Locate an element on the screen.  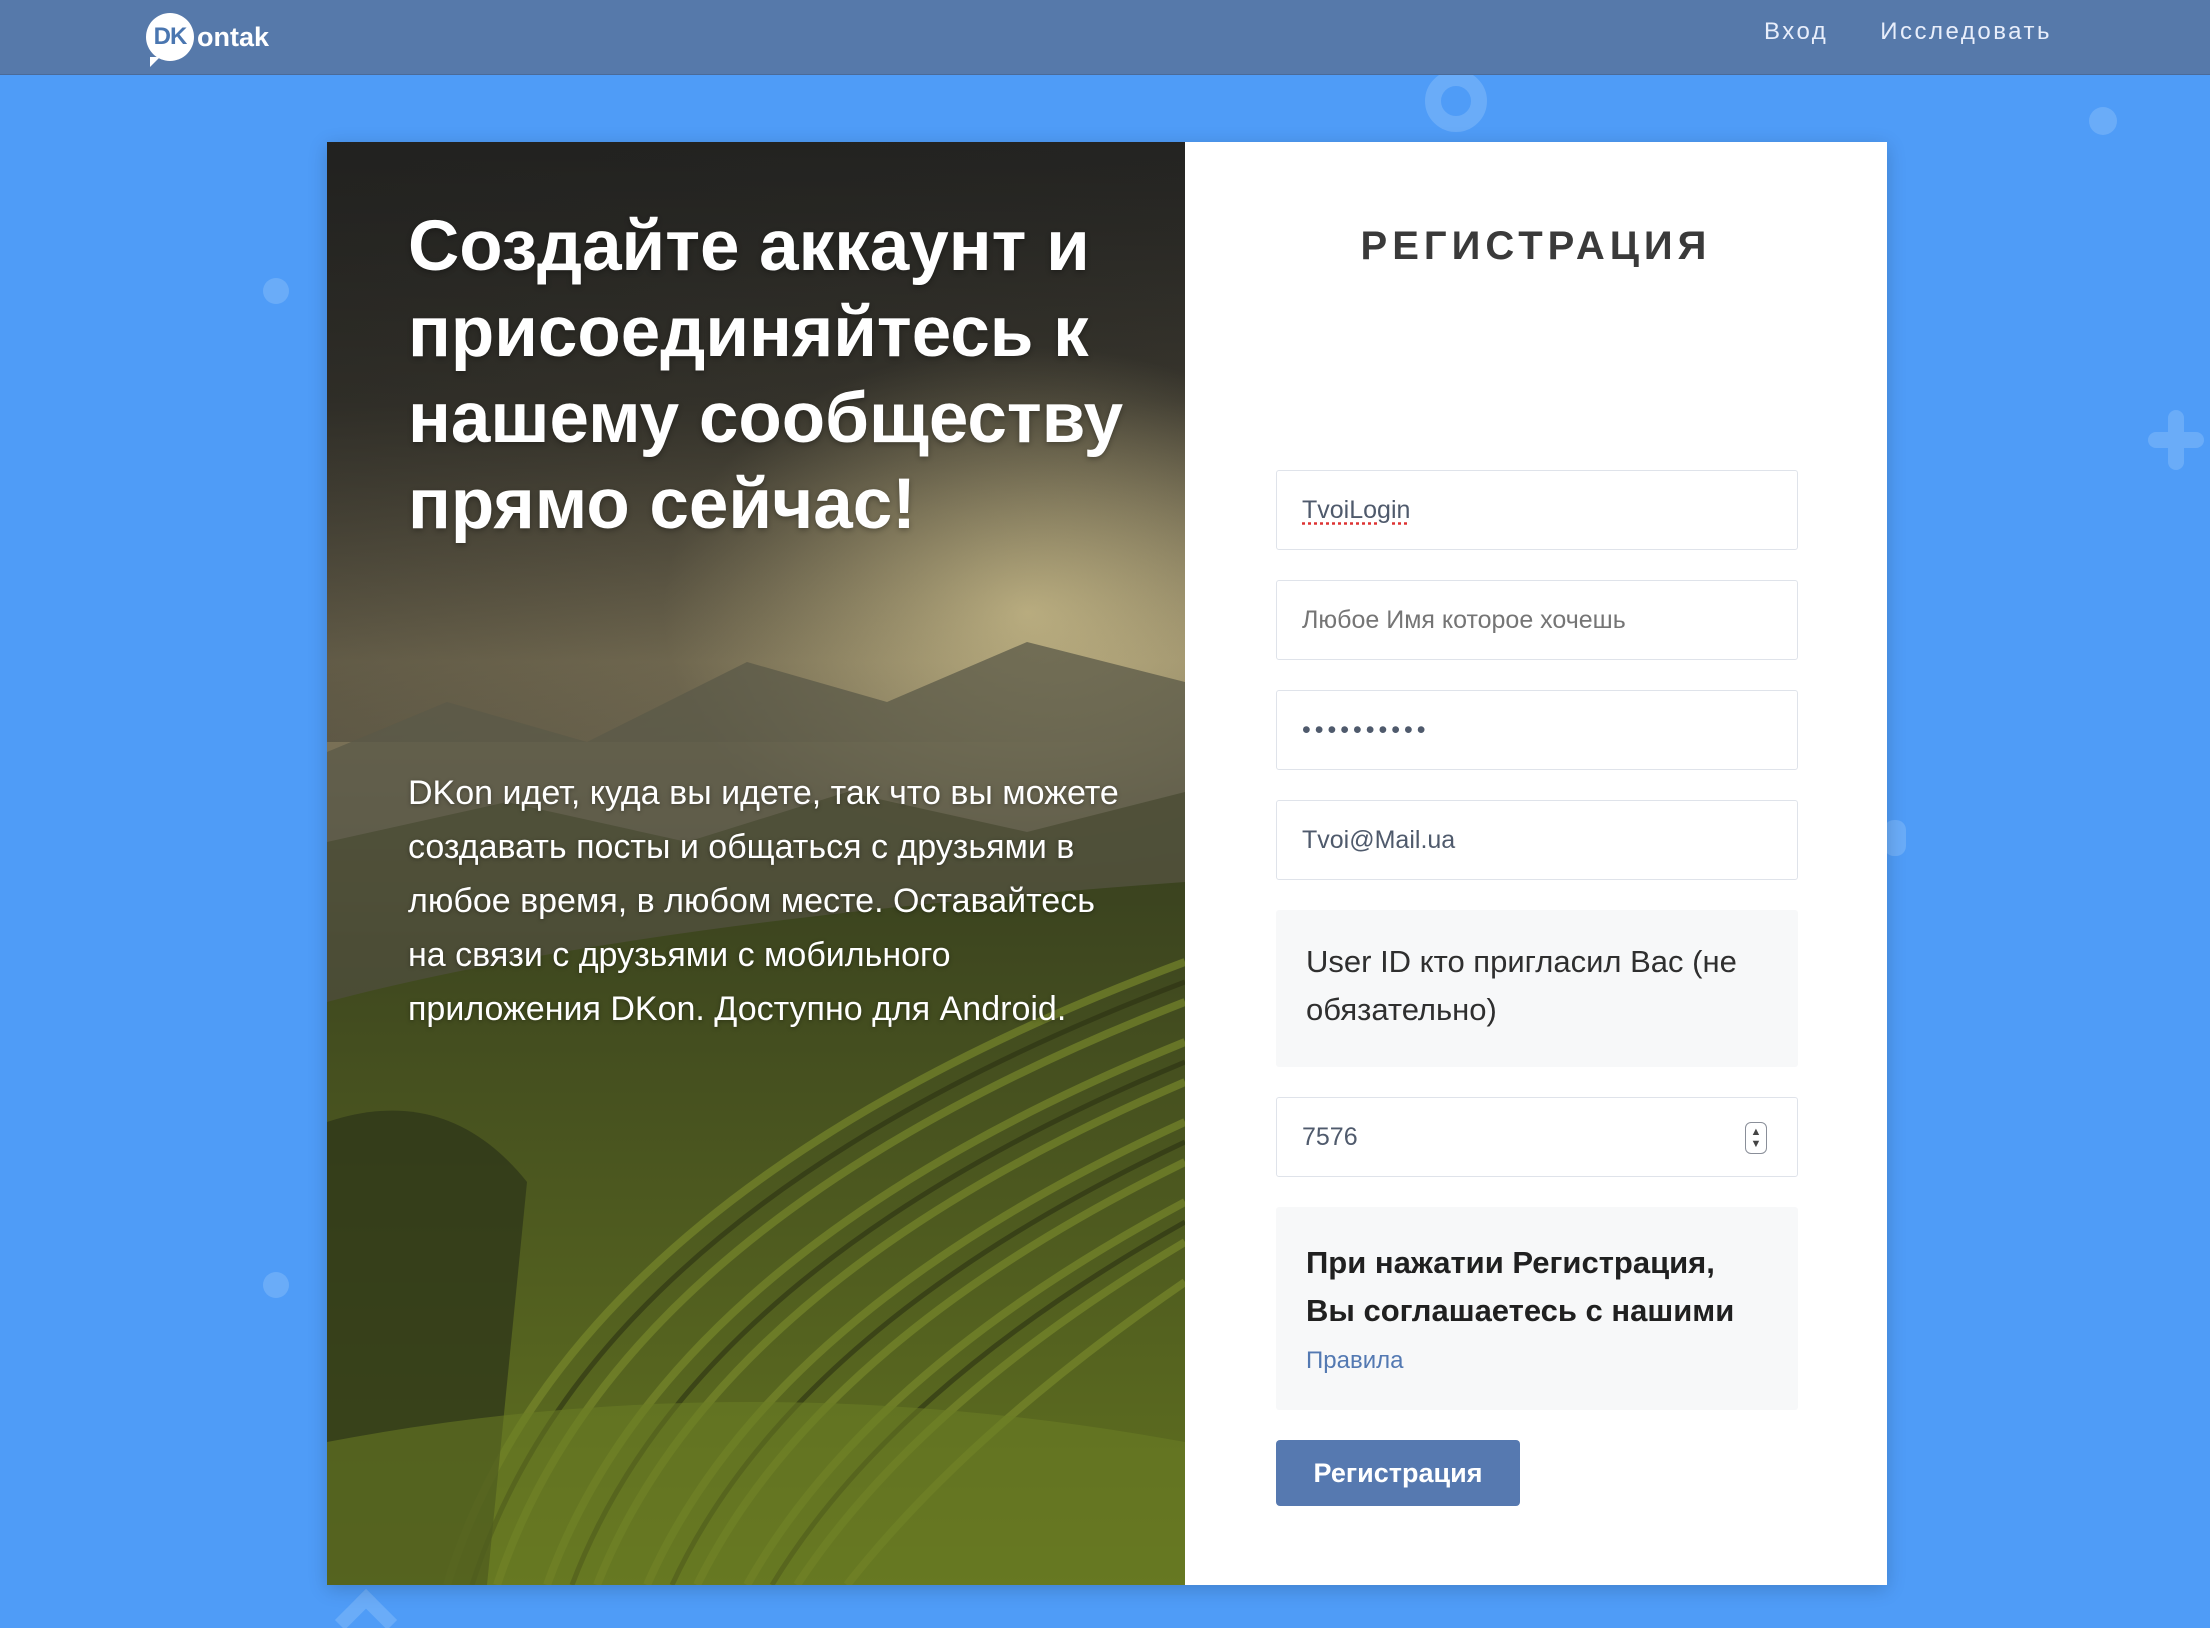
login-value: TvoiLogin is located at coordinates (1356, 509).